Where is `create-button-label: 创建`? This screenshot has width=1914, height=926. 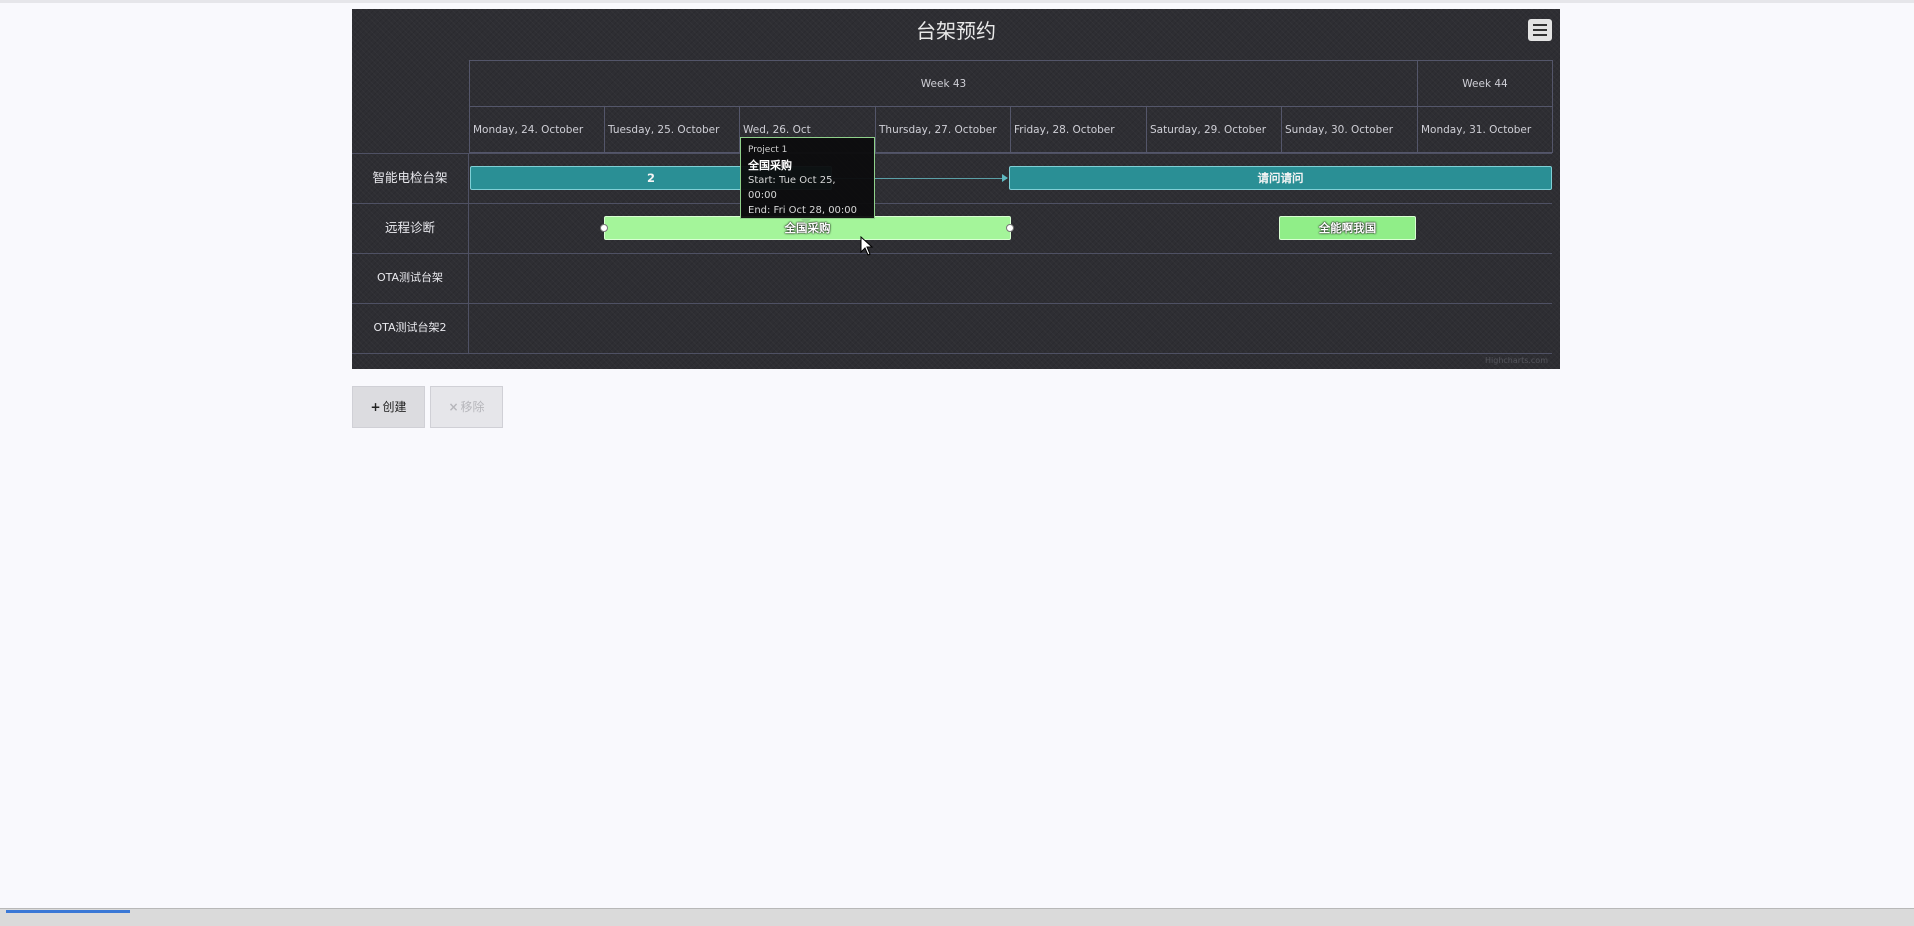
create-button-label: 创建 is located at coordinates (394, 407).